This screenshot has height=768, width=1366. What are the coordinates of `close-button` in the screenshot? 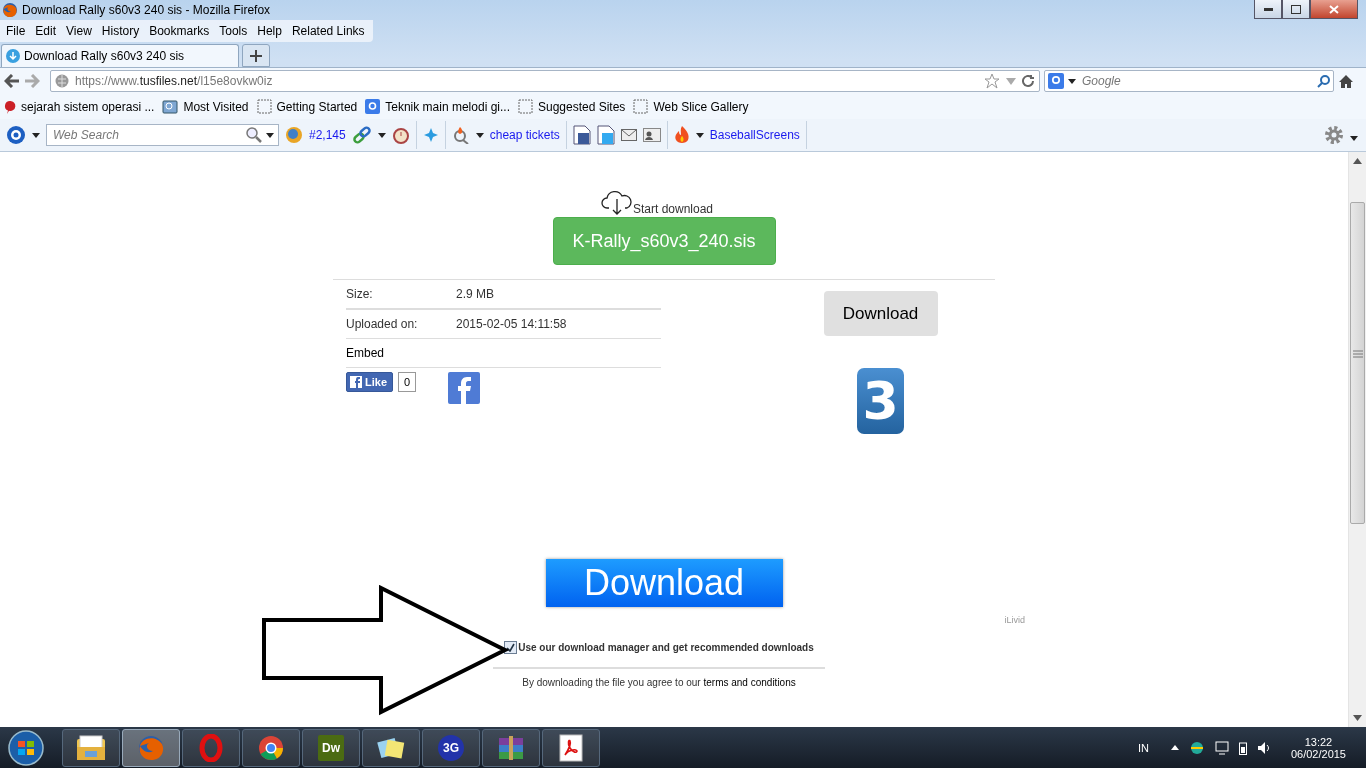 It's located at (1334, 9).